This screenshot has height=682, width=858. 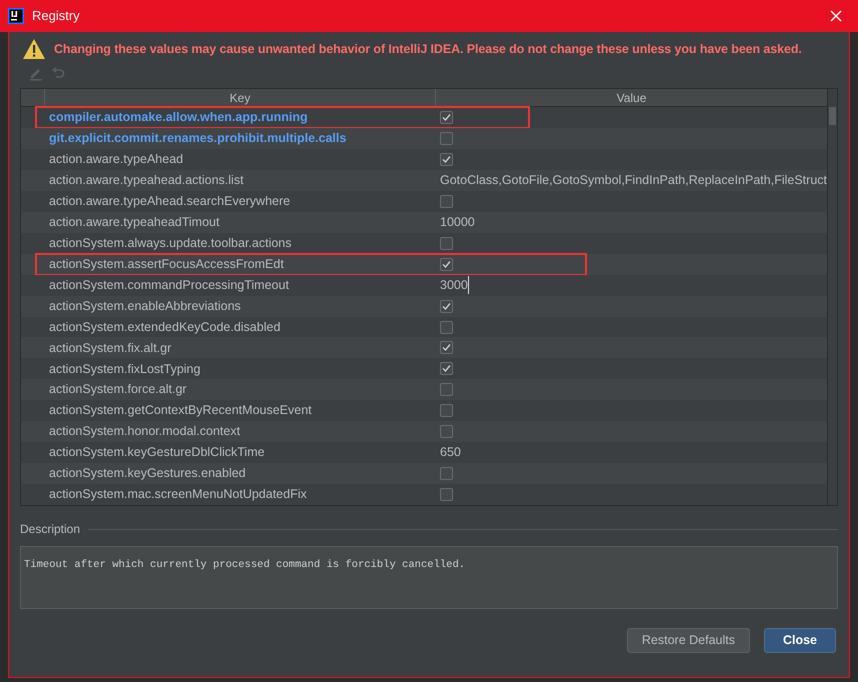 What do you see at coordinates (688, 640) in the screenshot?
I see `restore-defaults-button: Restore Defaults` at bounding box center [688, 640].